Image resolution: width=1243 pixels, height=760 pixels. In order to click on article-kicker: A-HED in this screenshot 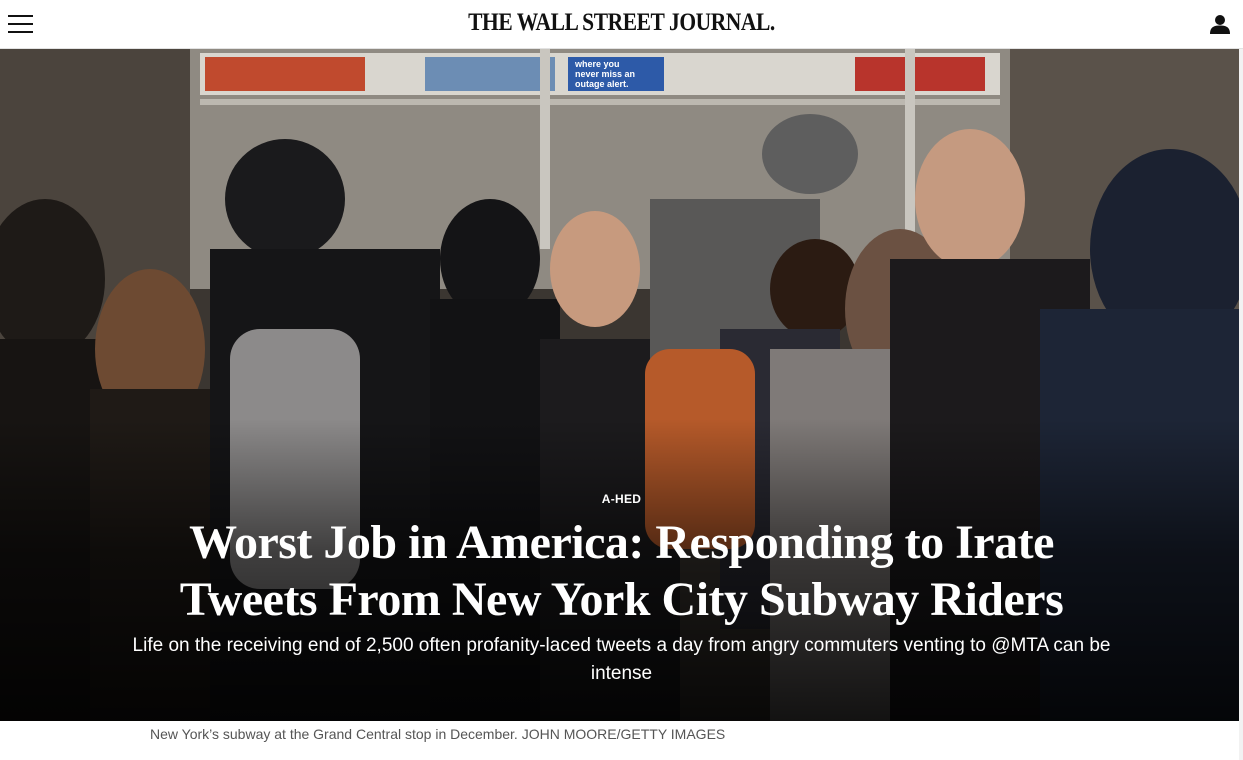, I will do `click(621, 499)`.